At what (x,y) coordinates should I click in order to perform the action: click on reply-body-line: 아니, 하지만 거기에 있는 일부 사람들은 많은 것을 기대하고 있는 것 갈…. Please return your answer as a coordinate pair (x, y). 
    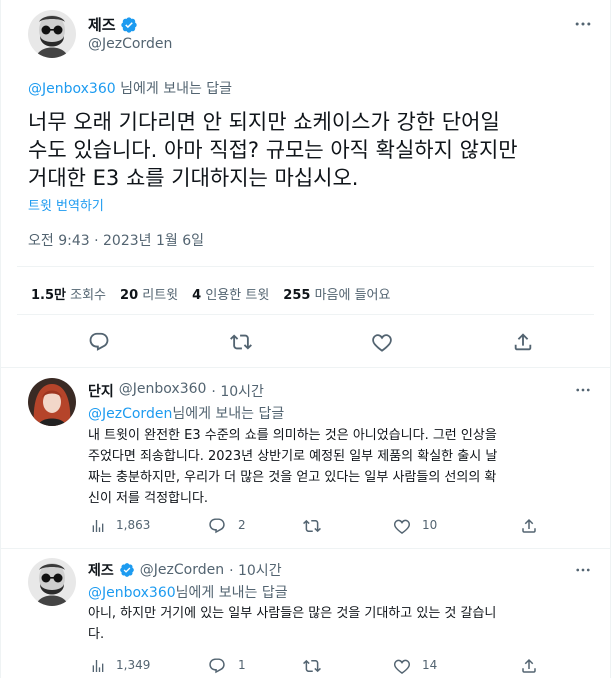
    Looking at the image, I should click on (292, 613).